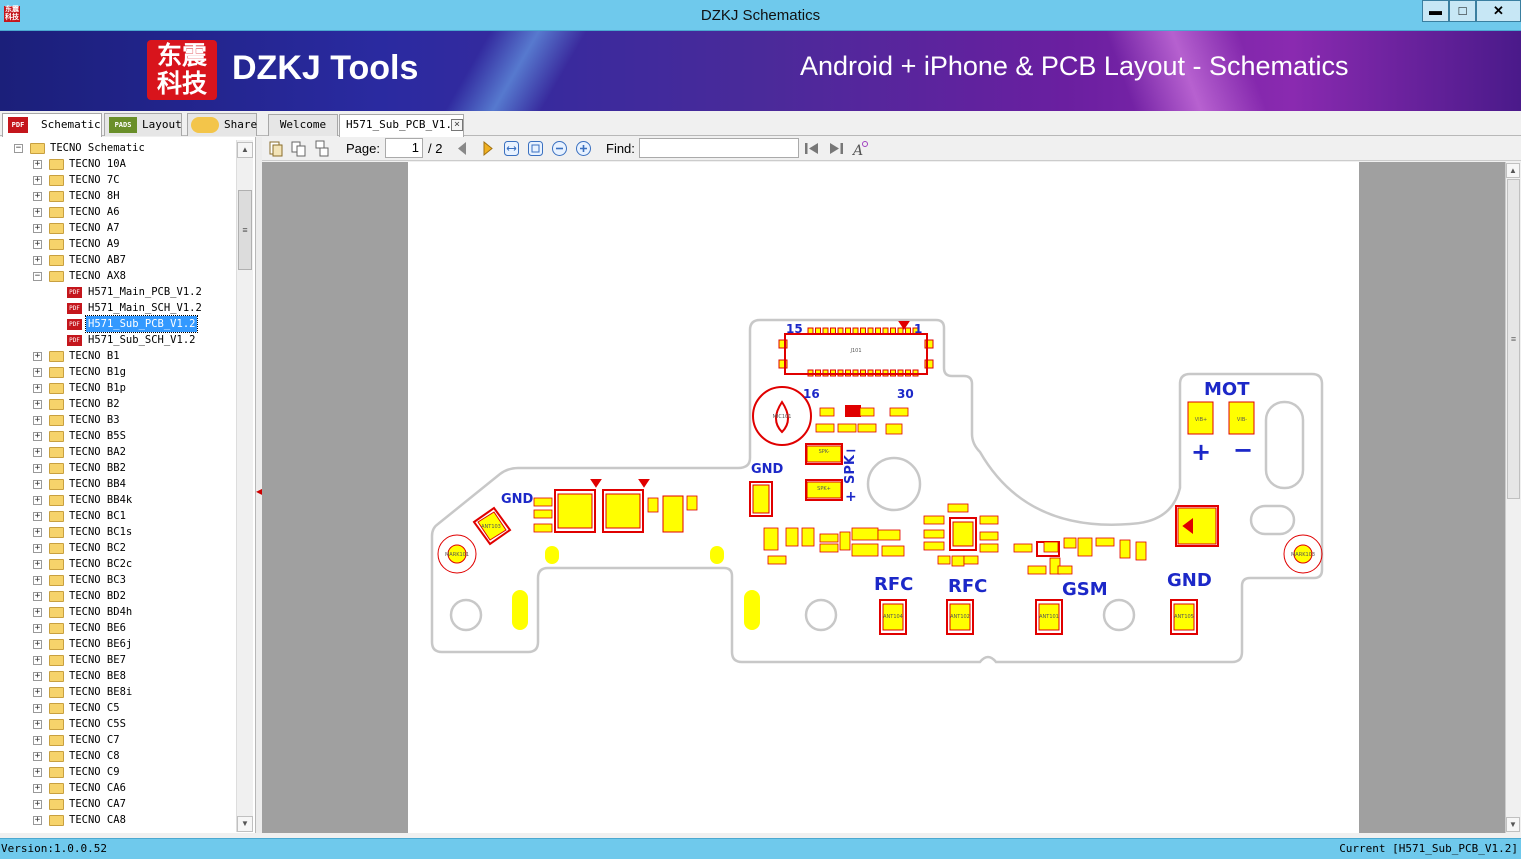  Describe the element at coordinates (118, 196) in the screenshot. I see `tree-folder: + TECNO 8H` at that location.